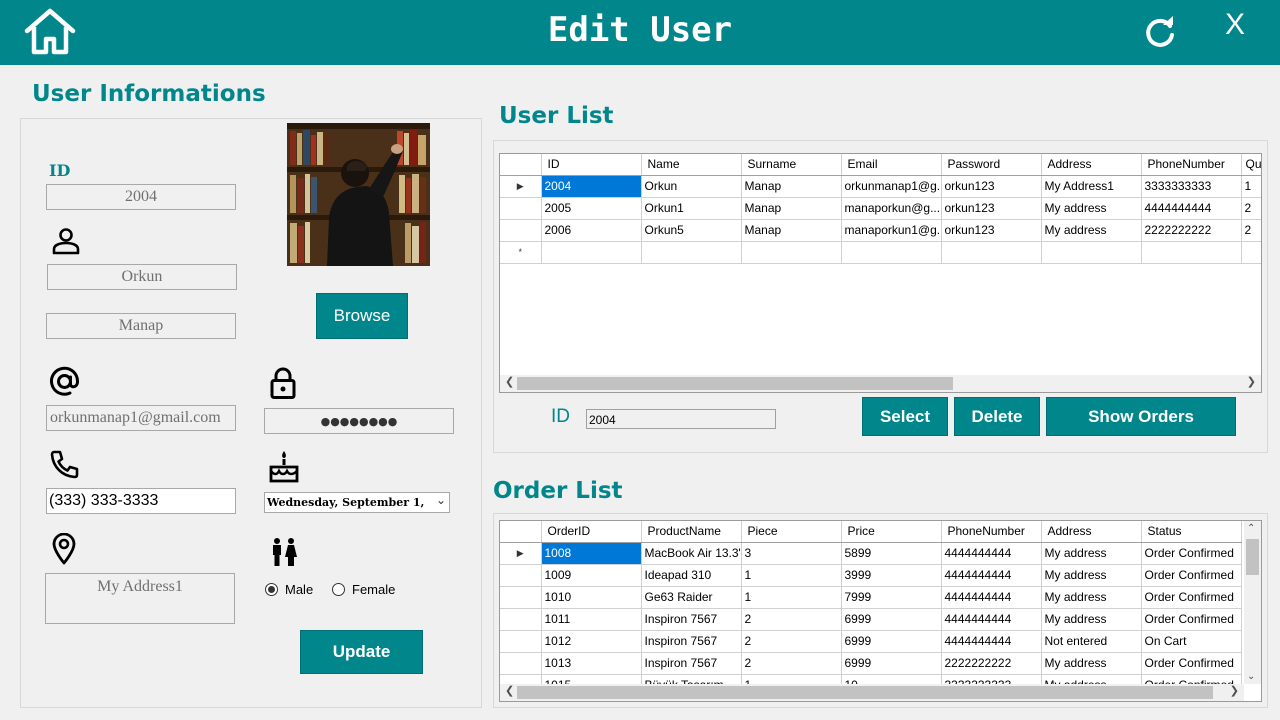 This screenshot has width=1280, height=720. What do you see at coordinates (691, 553) in the screenshot?
I see `table-cell: MacBook Air 13.3"` at bounding box center [691, 553].